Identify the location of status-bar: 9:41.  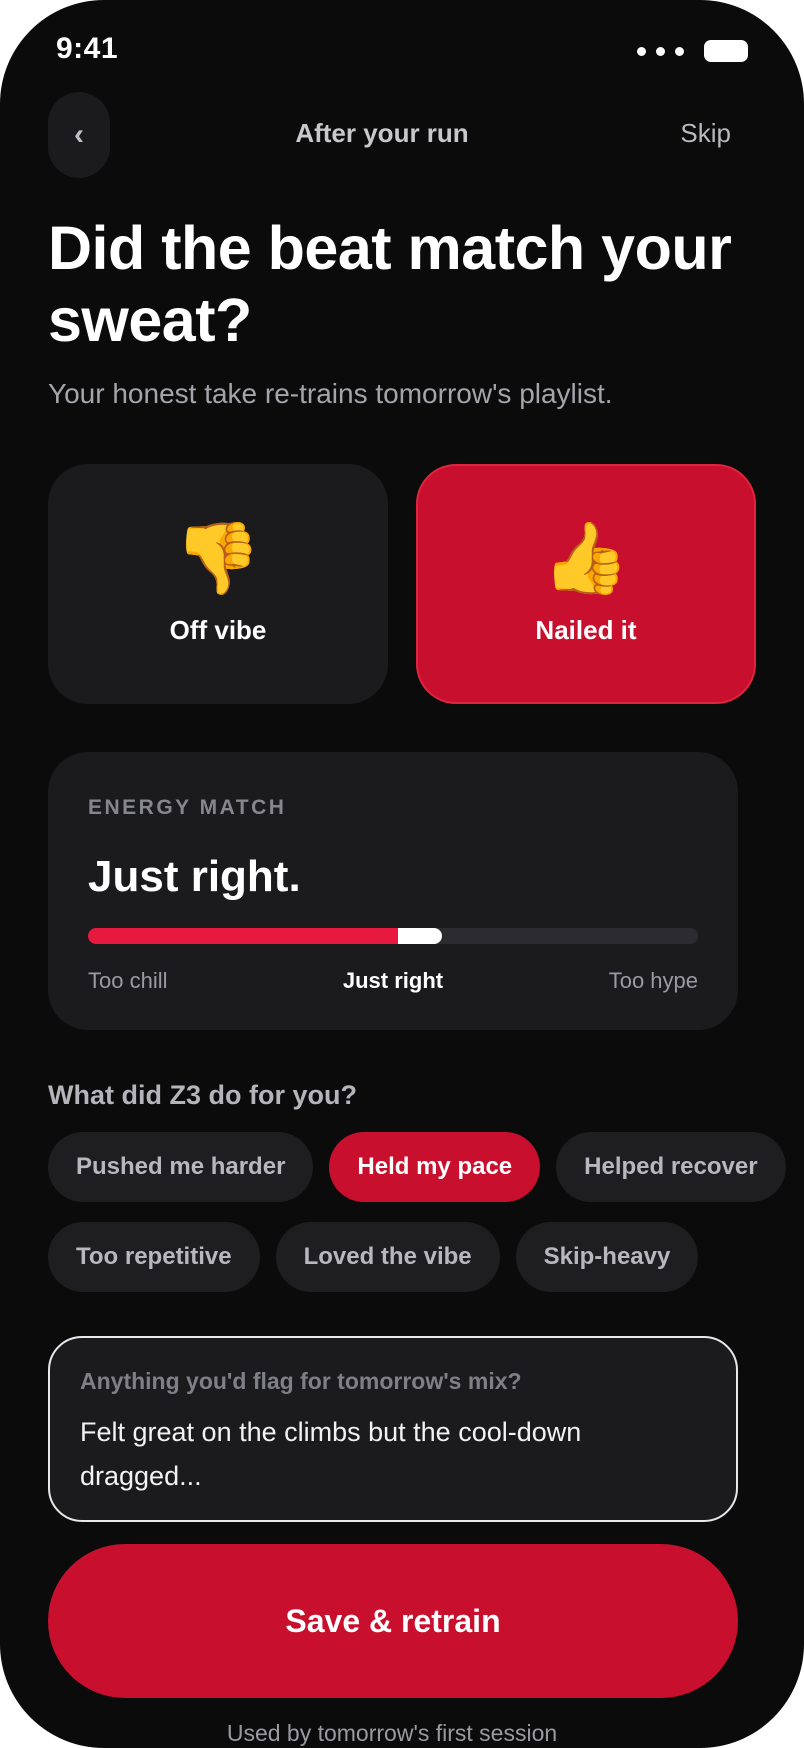
(402, 50).